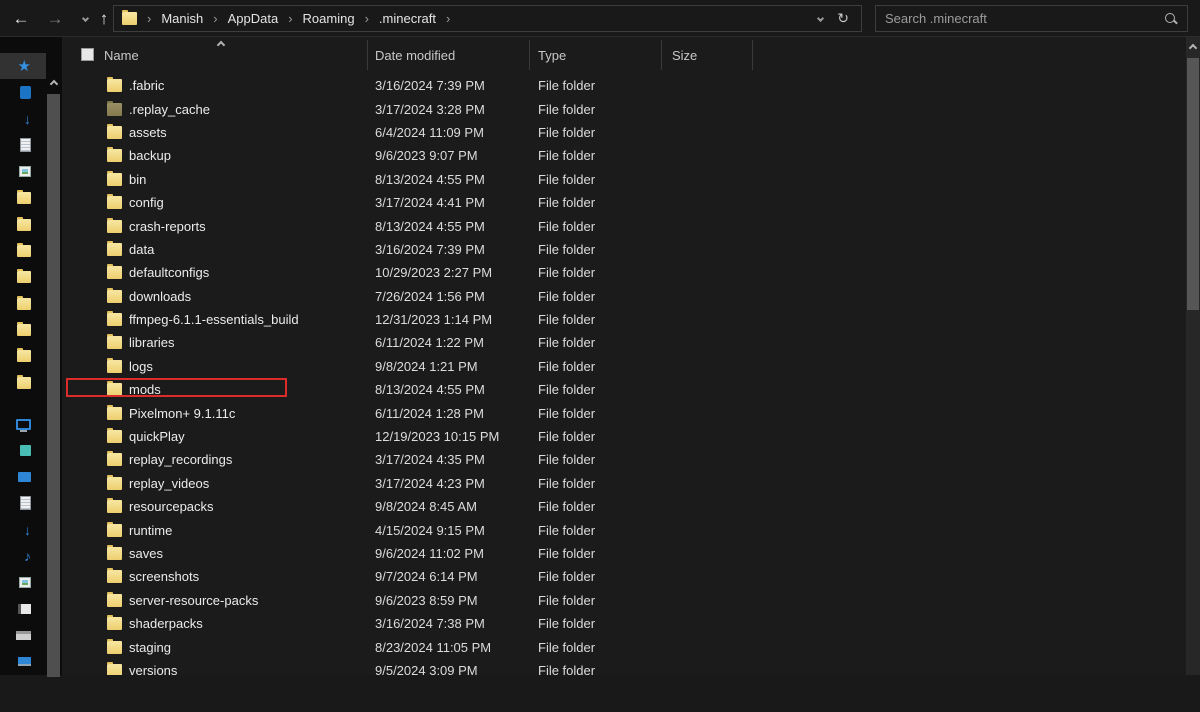 This screenshot has width=1200, height=712. I want to click on file-name-cell: defaultconfigs, so click(215, 272).